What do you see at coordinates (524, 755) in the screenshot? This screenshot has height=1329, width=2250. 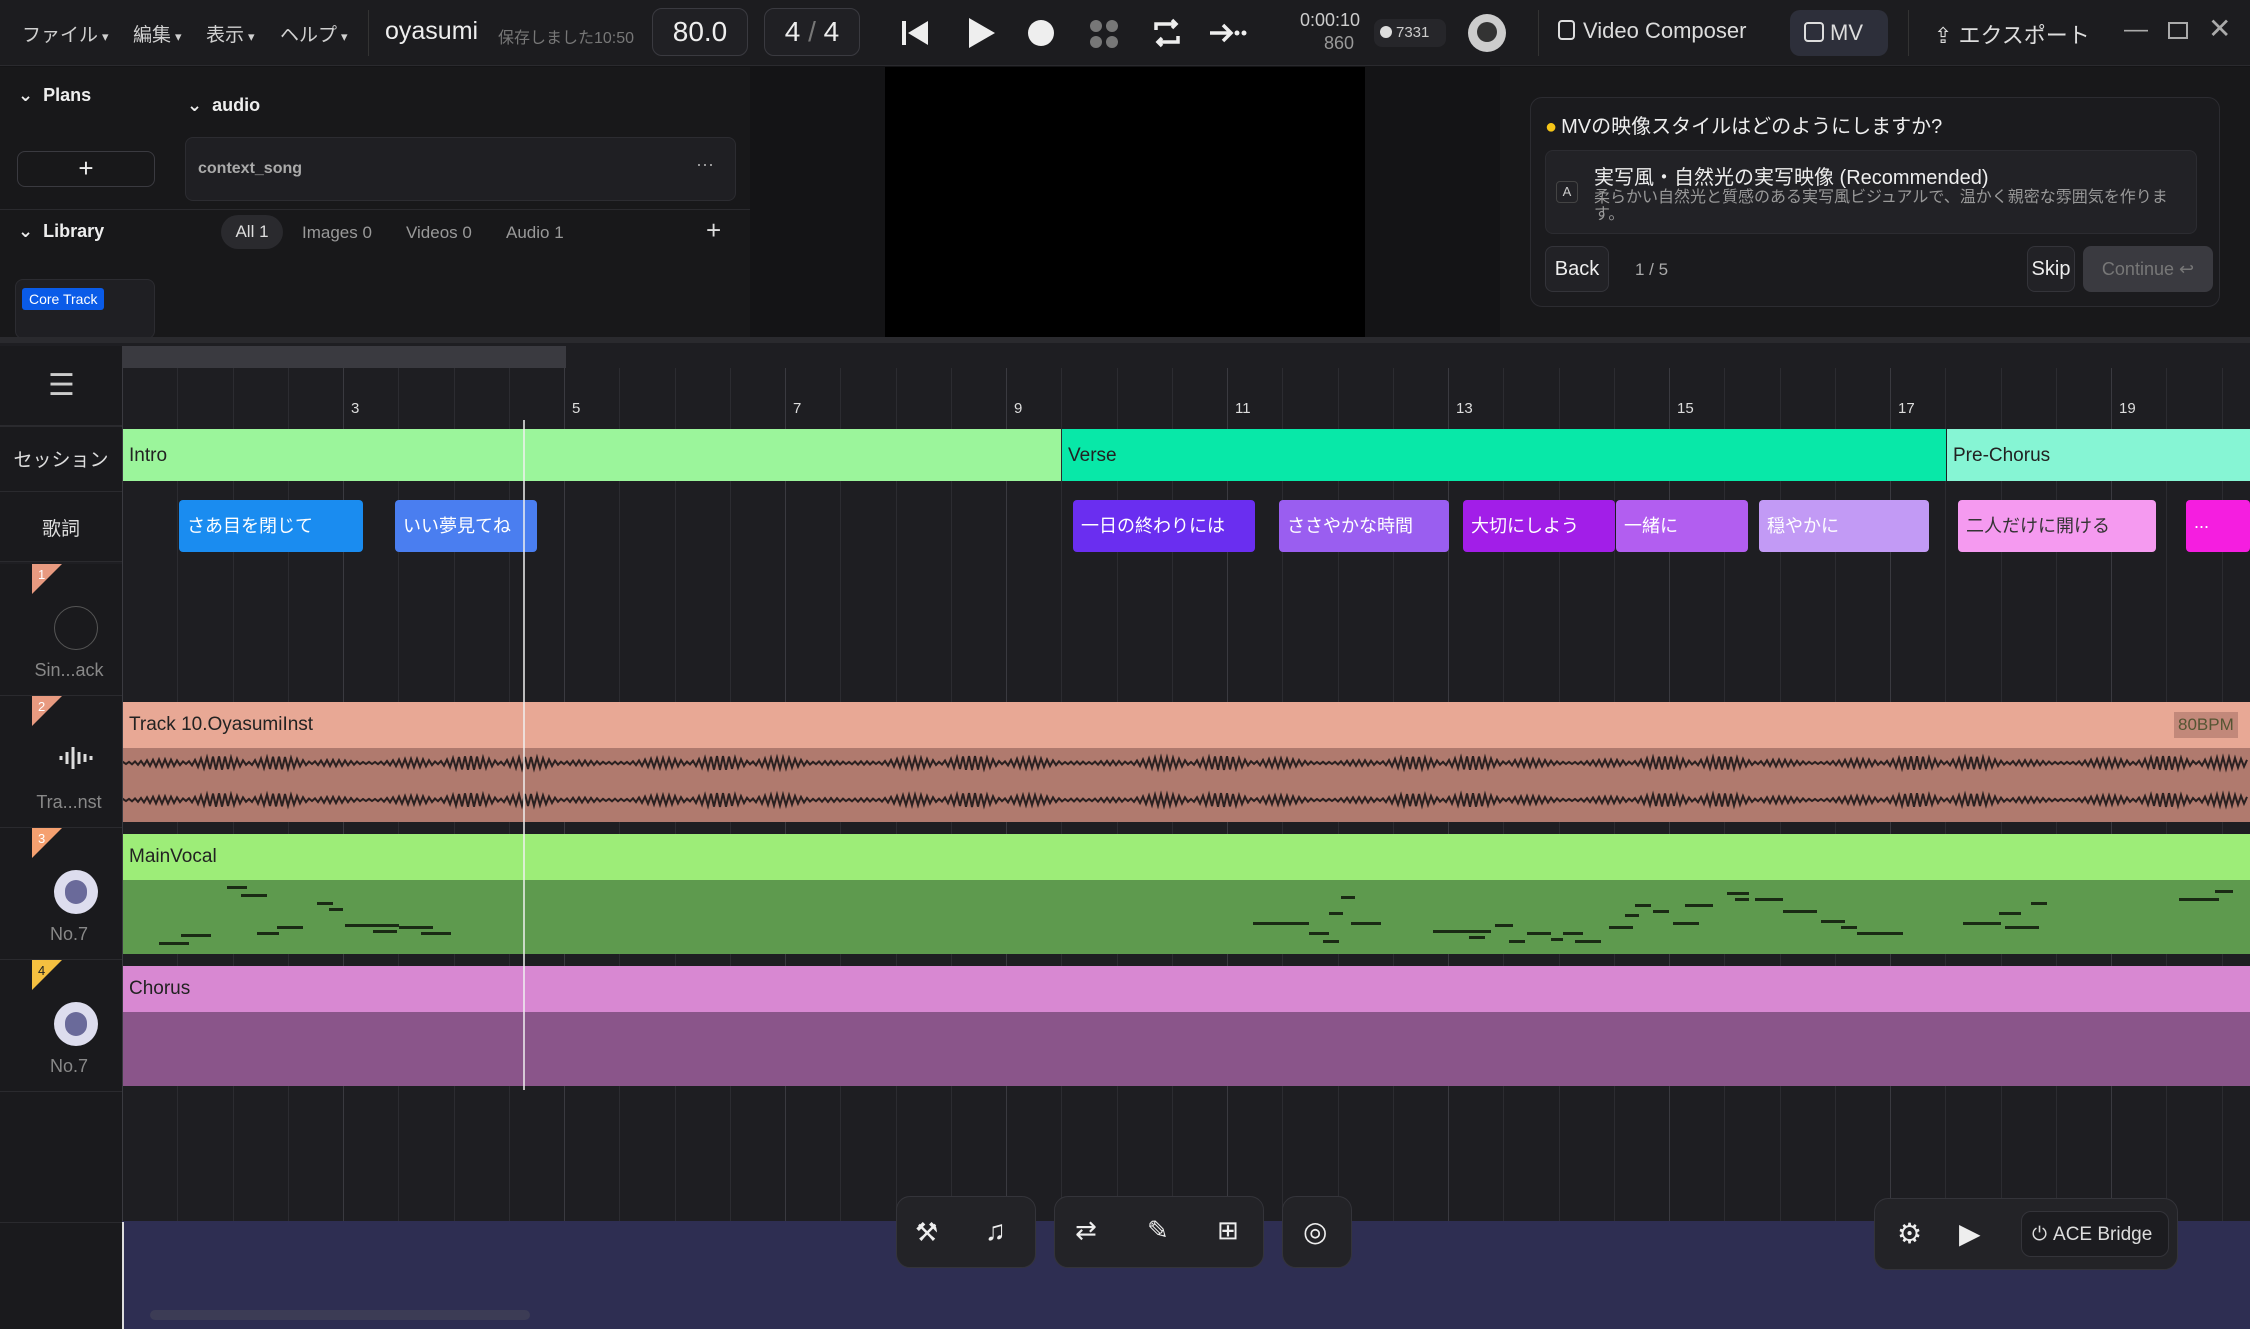 I see `playhead` at bounding box center [524, 755].